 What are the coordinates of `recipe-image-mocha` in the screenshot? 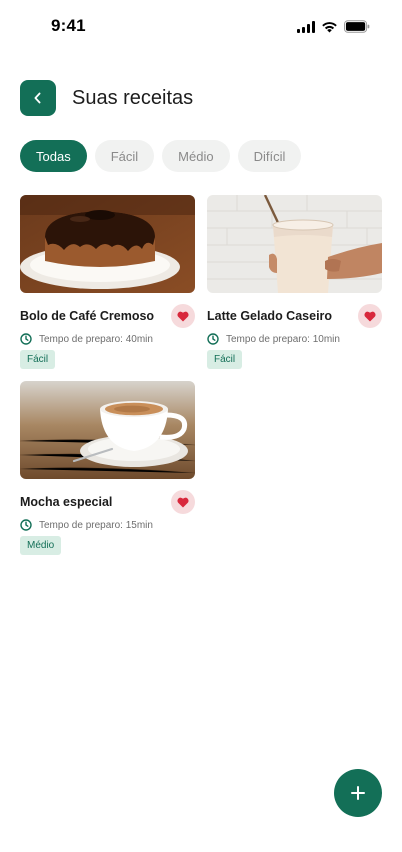 It's located at (107, 430).